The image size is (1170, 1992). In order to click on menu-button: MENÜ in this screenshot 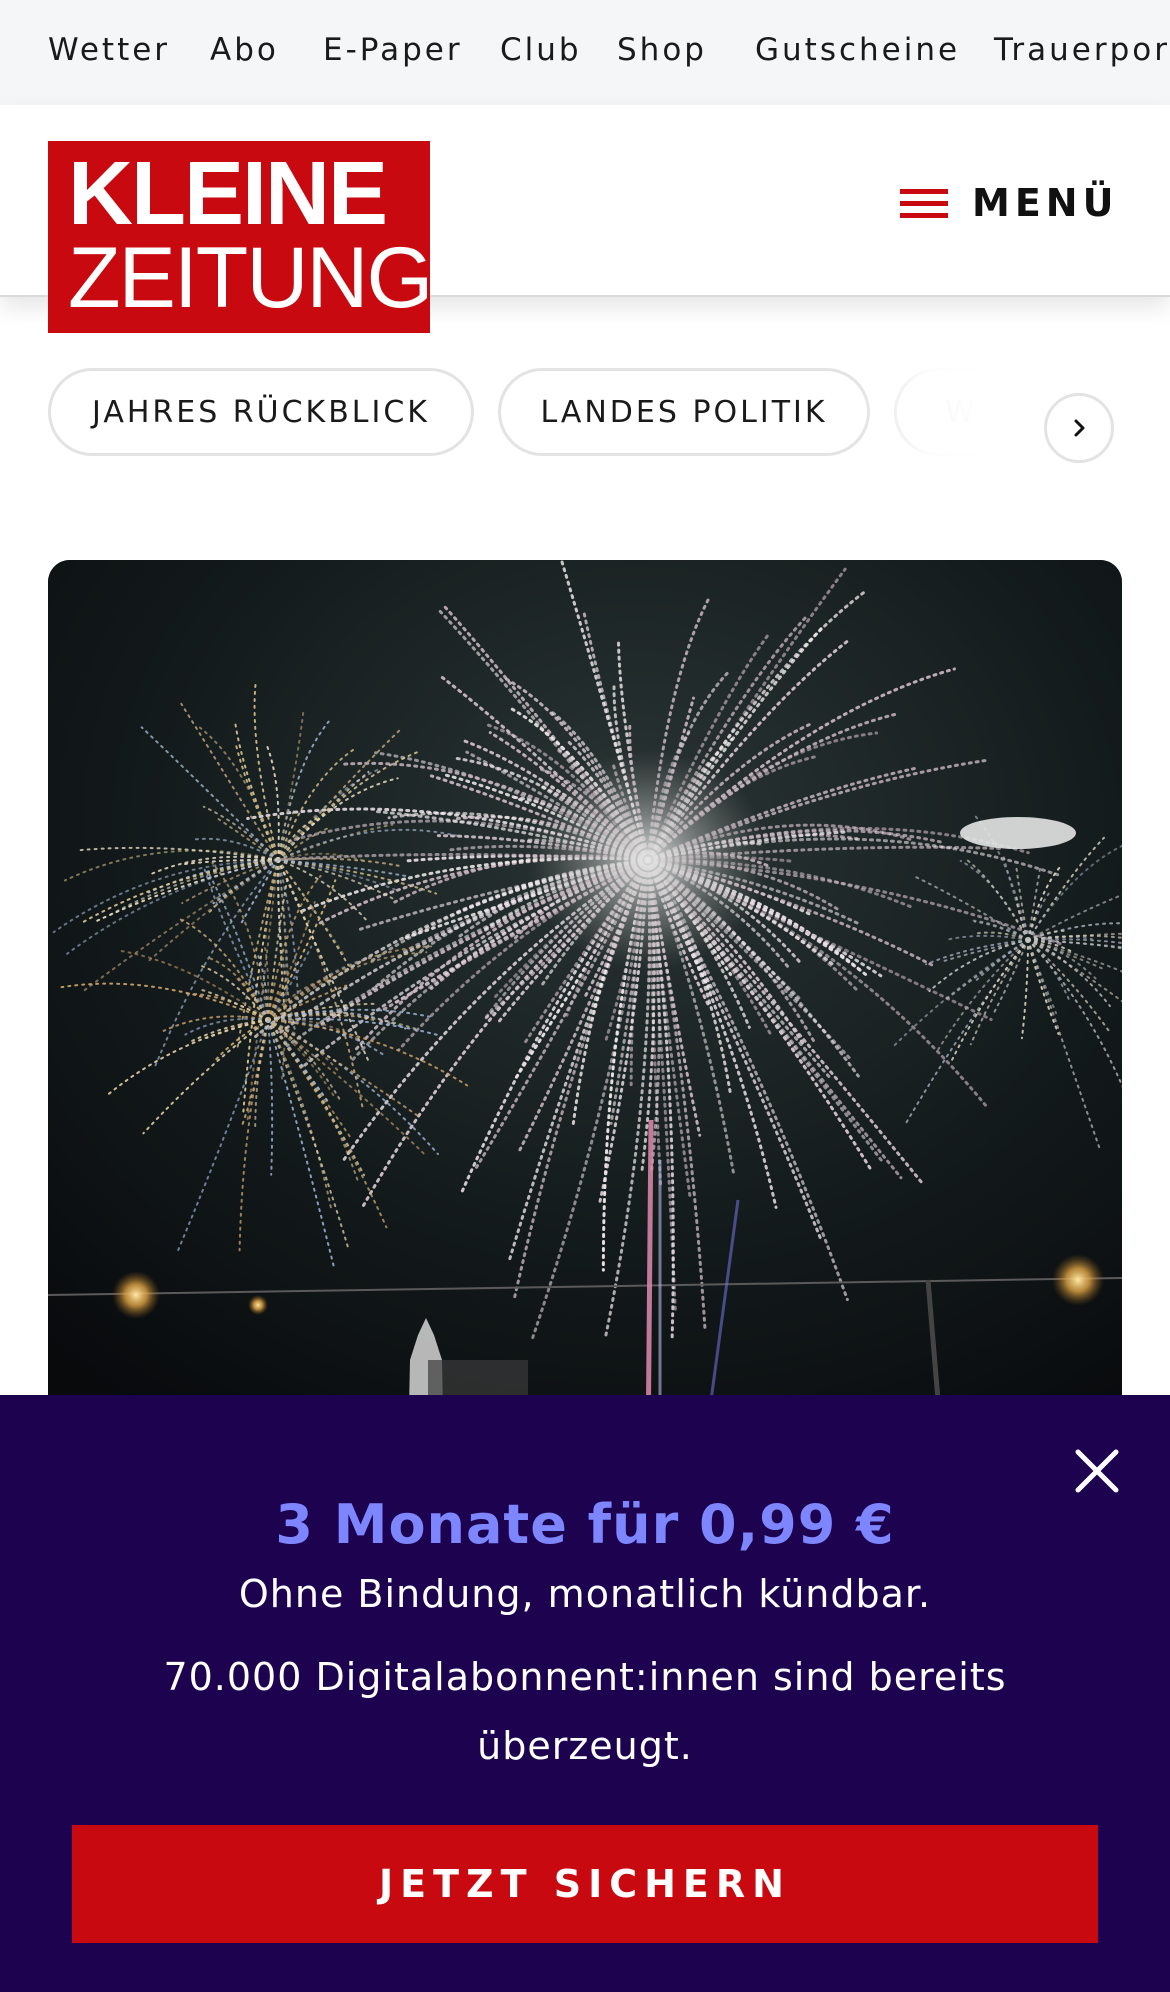, I will do `click(1010, 203)`.